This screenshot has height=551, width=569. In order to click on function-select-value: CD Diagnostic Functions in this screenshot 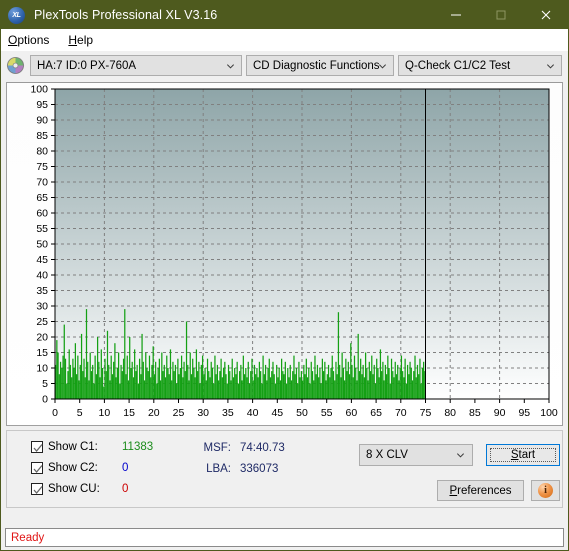, I will do `click(316, 65)`.